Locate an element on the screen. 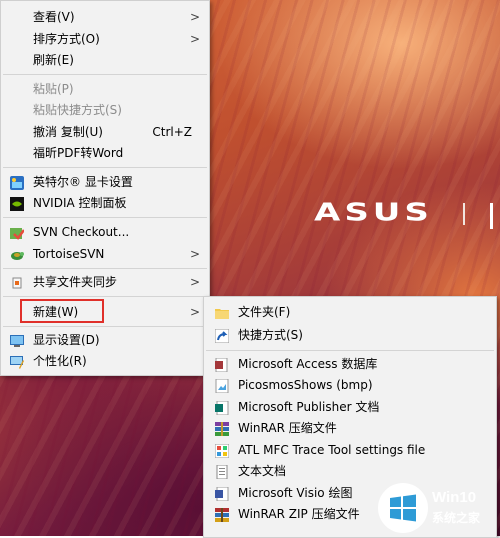 This screenshot has width=500, height=538. menu-item-label: Microsoft Visio 绘图 is located at coordinates (295, 493).